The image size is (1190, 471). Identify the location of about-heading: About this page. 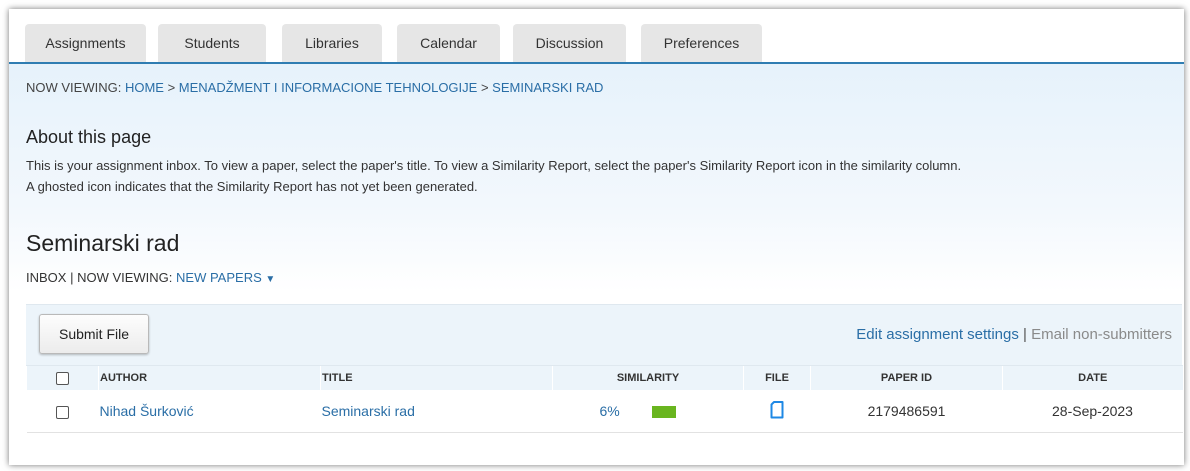
(89, 137).